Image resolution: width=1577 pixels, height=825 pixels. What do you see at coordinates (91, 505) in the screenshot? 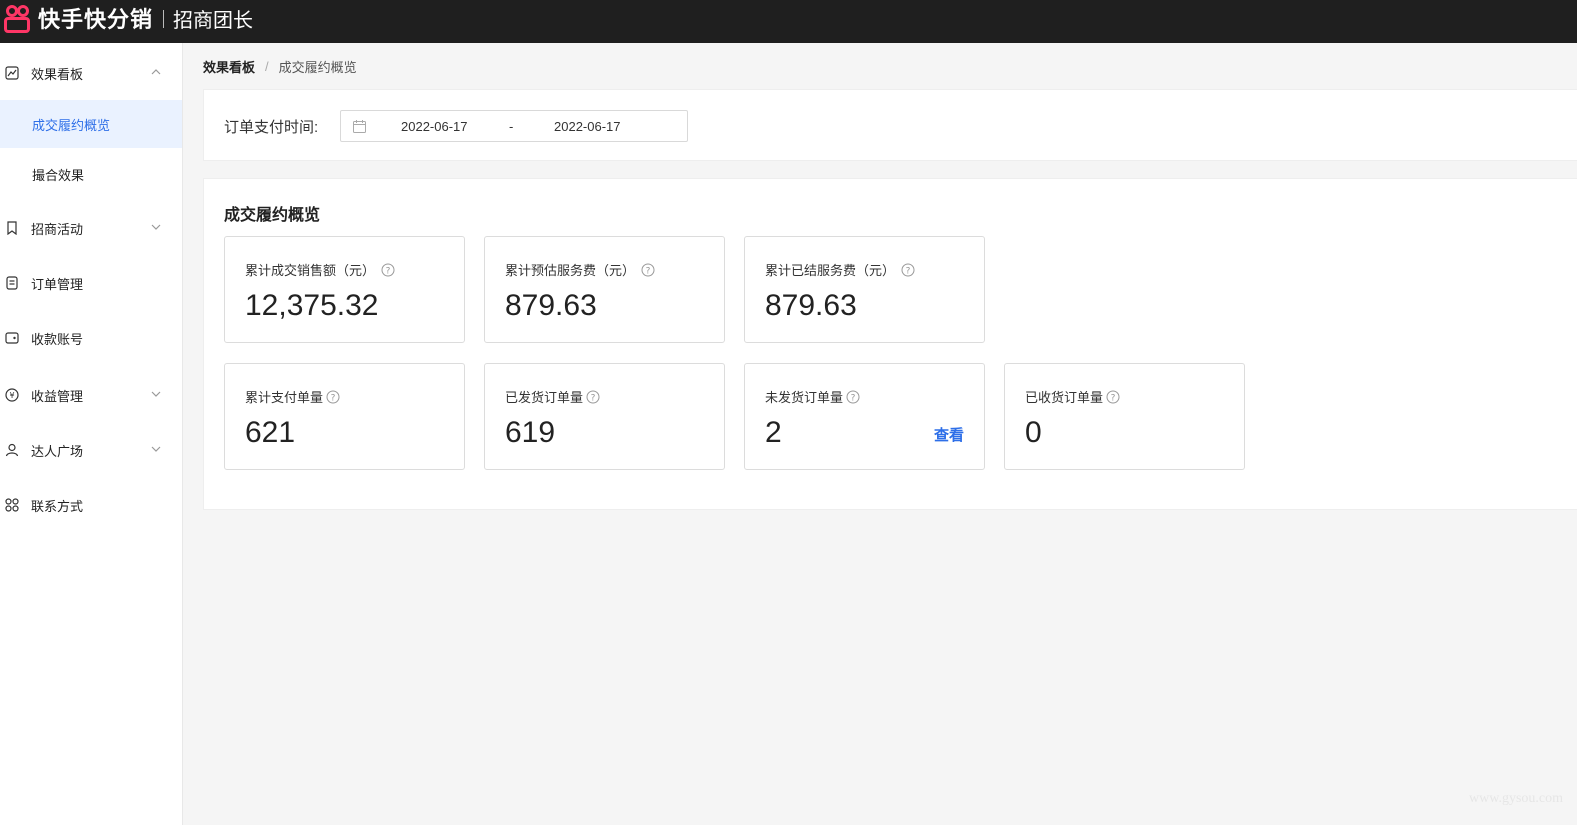
I see `sidebar-item-contact: 联系方式` at bounding box center [91, 505].